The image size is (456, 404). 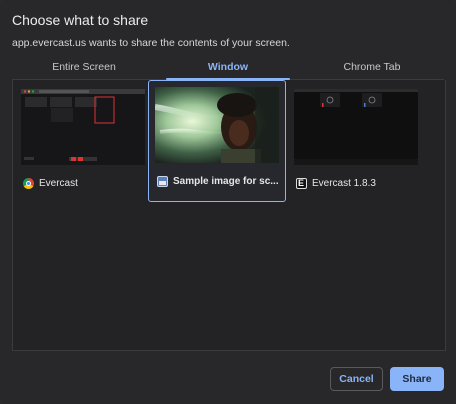 What do you see at coordinates (356, 379) in the screenshot?
I see `cancel-button: Cancel` at bounding box center [356, 379].